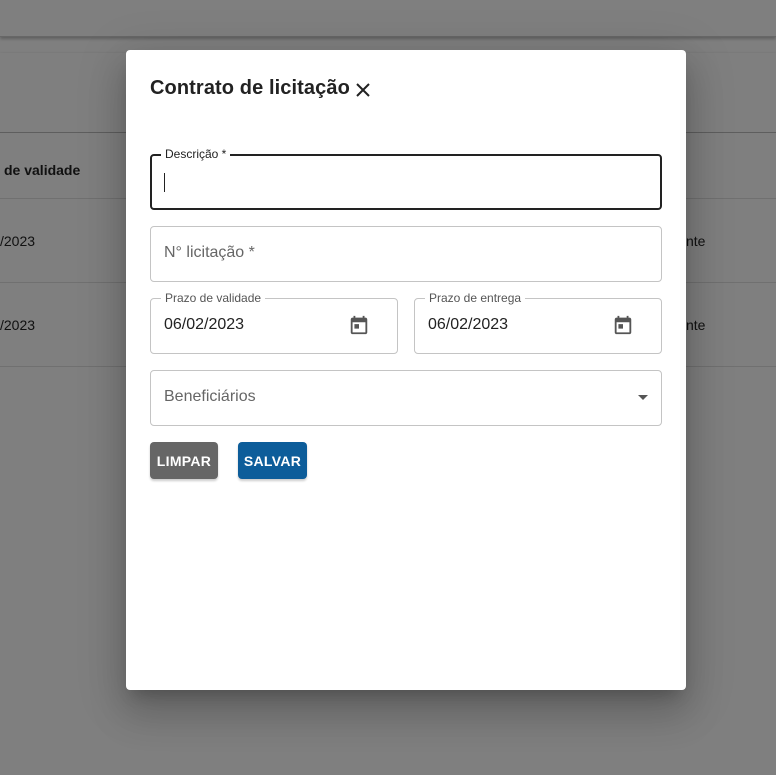  What do you see at coordinates (196, 154) in the screenshot?
I see `descricao-label: Descrição *` at bounding box center [196, 154].